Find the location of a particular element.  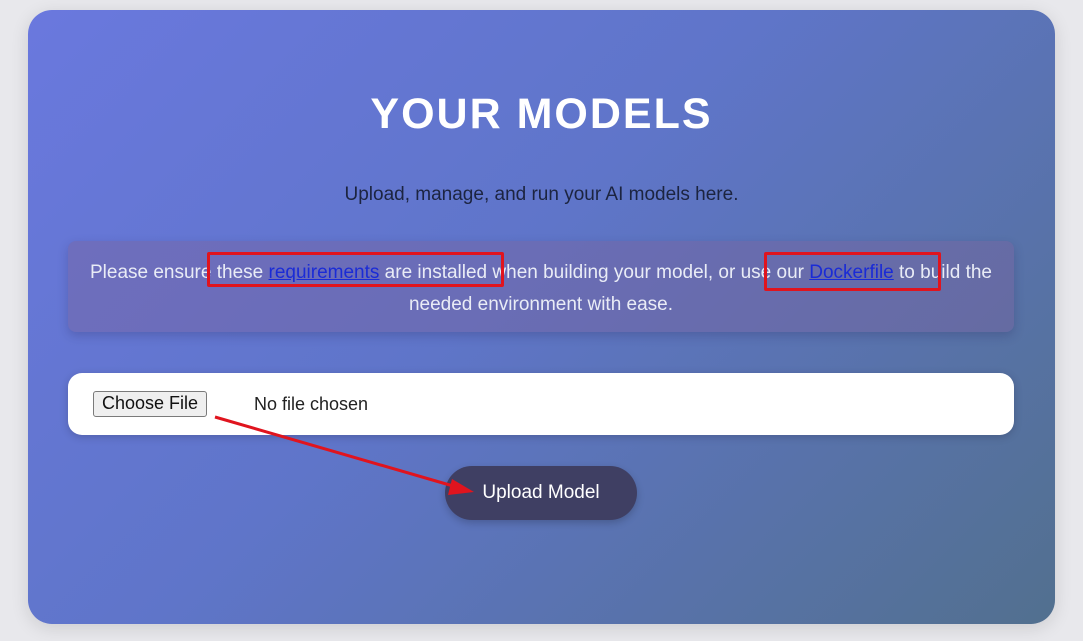

file-status-text: No file chosen is located at coordinates (311, 404).